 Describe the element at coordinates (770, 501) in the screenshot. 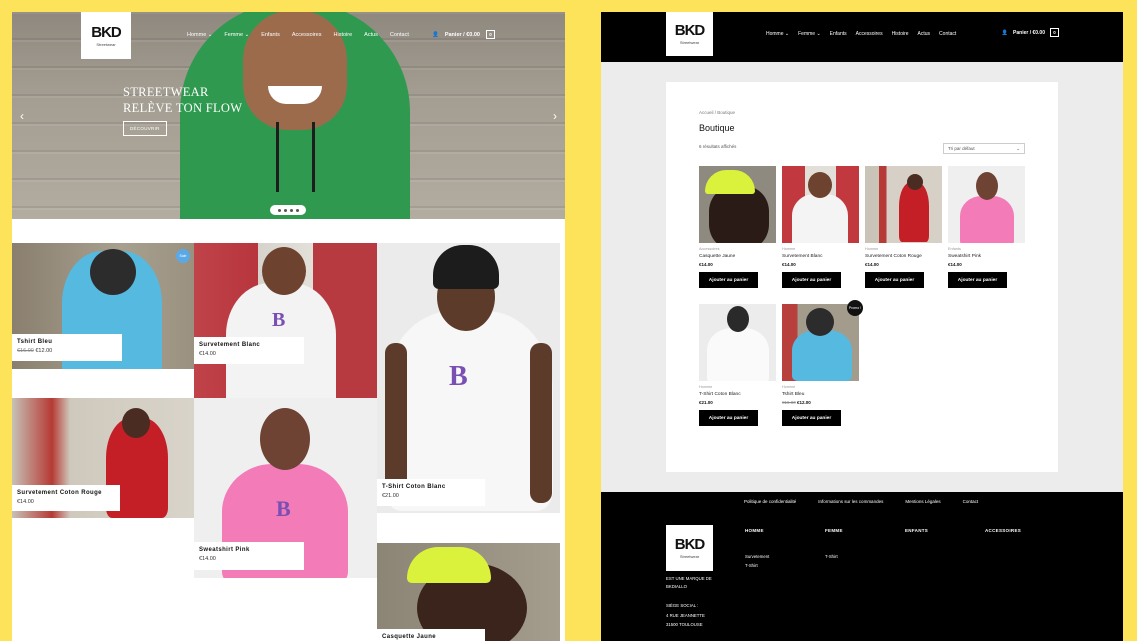

I see `footer-link-privacy: Politique de confidentialité` at that location.